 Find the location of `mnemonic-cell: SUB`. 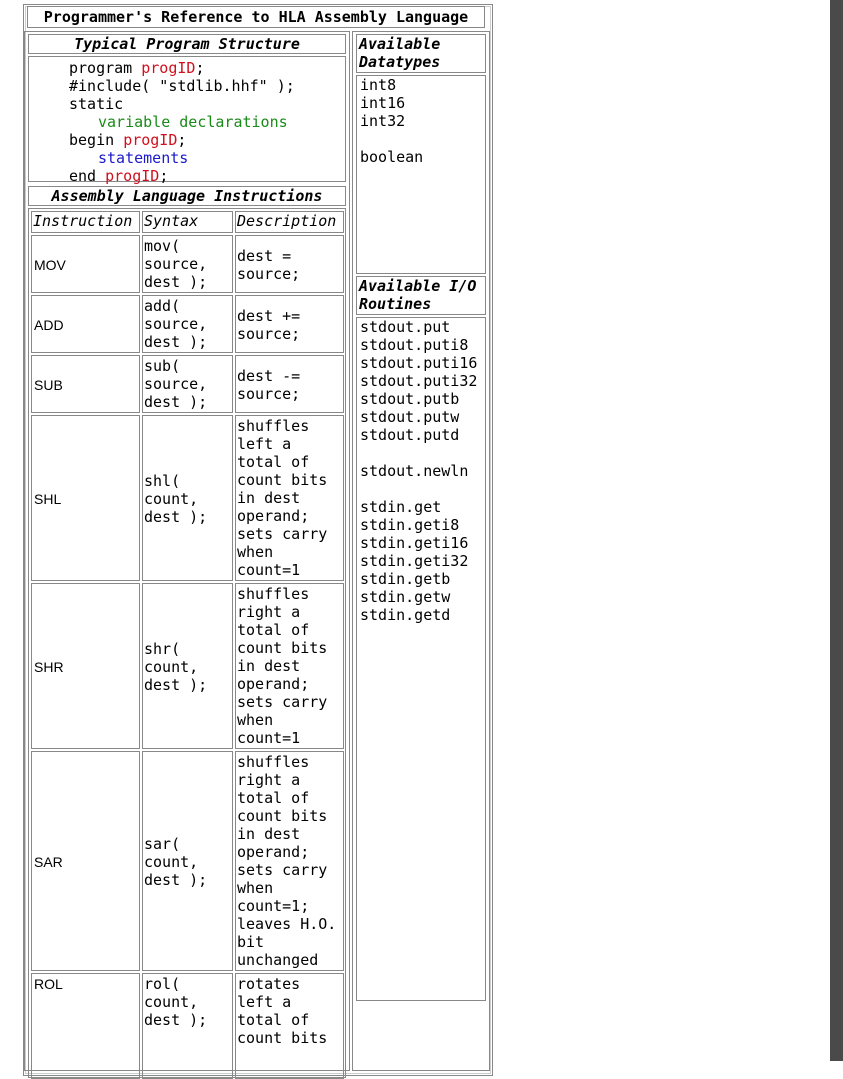

mnemonic-cell: SUB is located at coordinates (85, 384).